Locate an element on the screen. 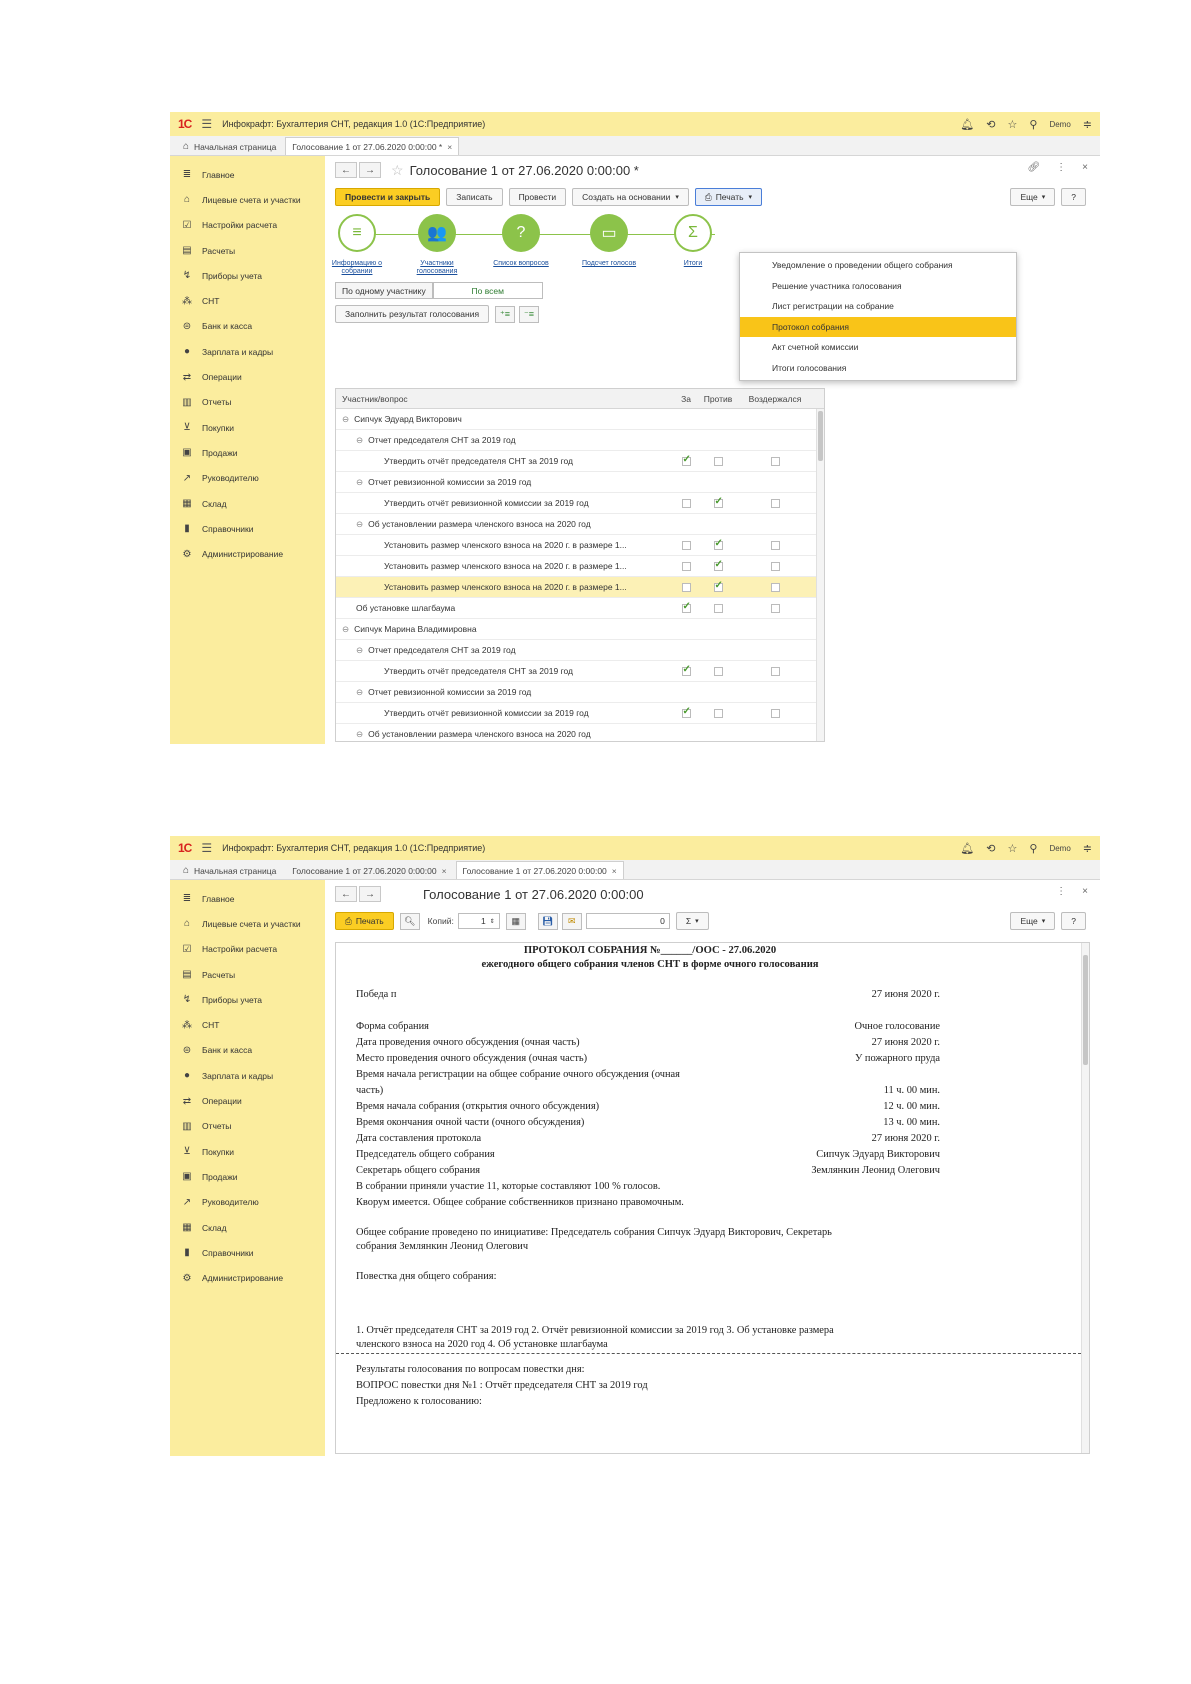 The height and width of the screenshot is (1684, 1191). table-row: Об установке шлагбаума is located at coordinates (580, 608).